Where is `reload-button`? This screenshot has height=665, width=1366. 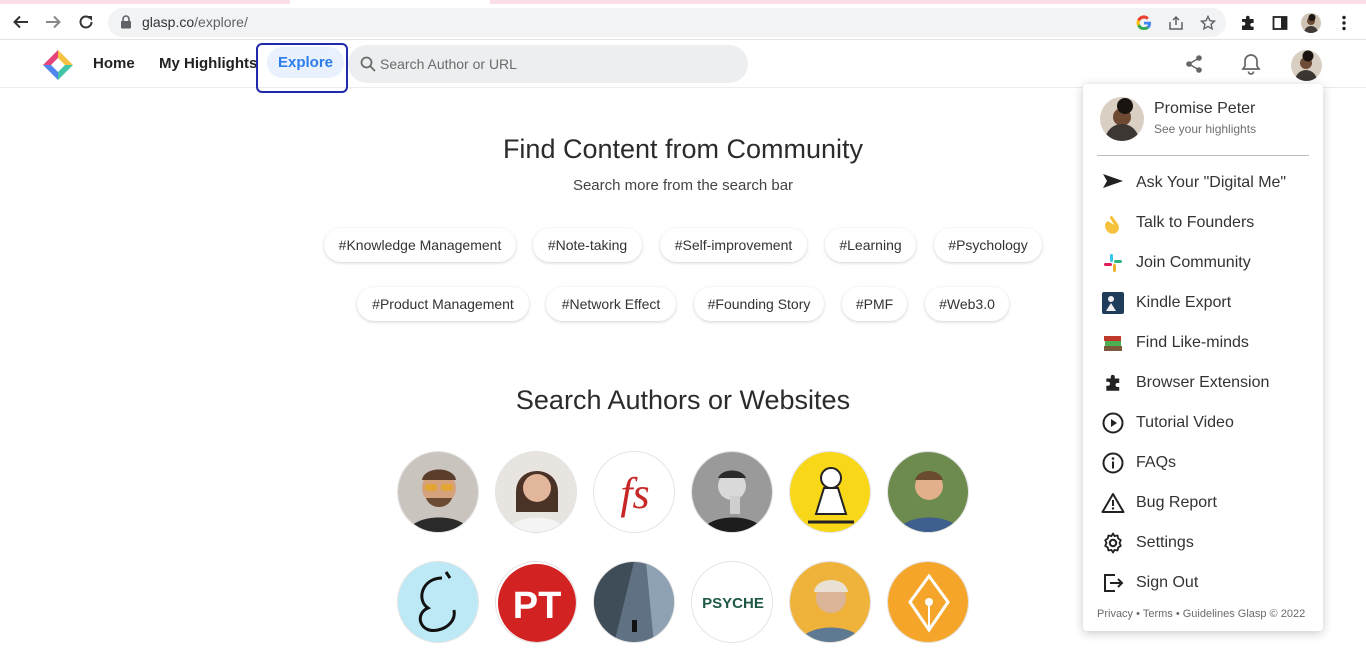 reload-button is located at coordinates (86, 22).